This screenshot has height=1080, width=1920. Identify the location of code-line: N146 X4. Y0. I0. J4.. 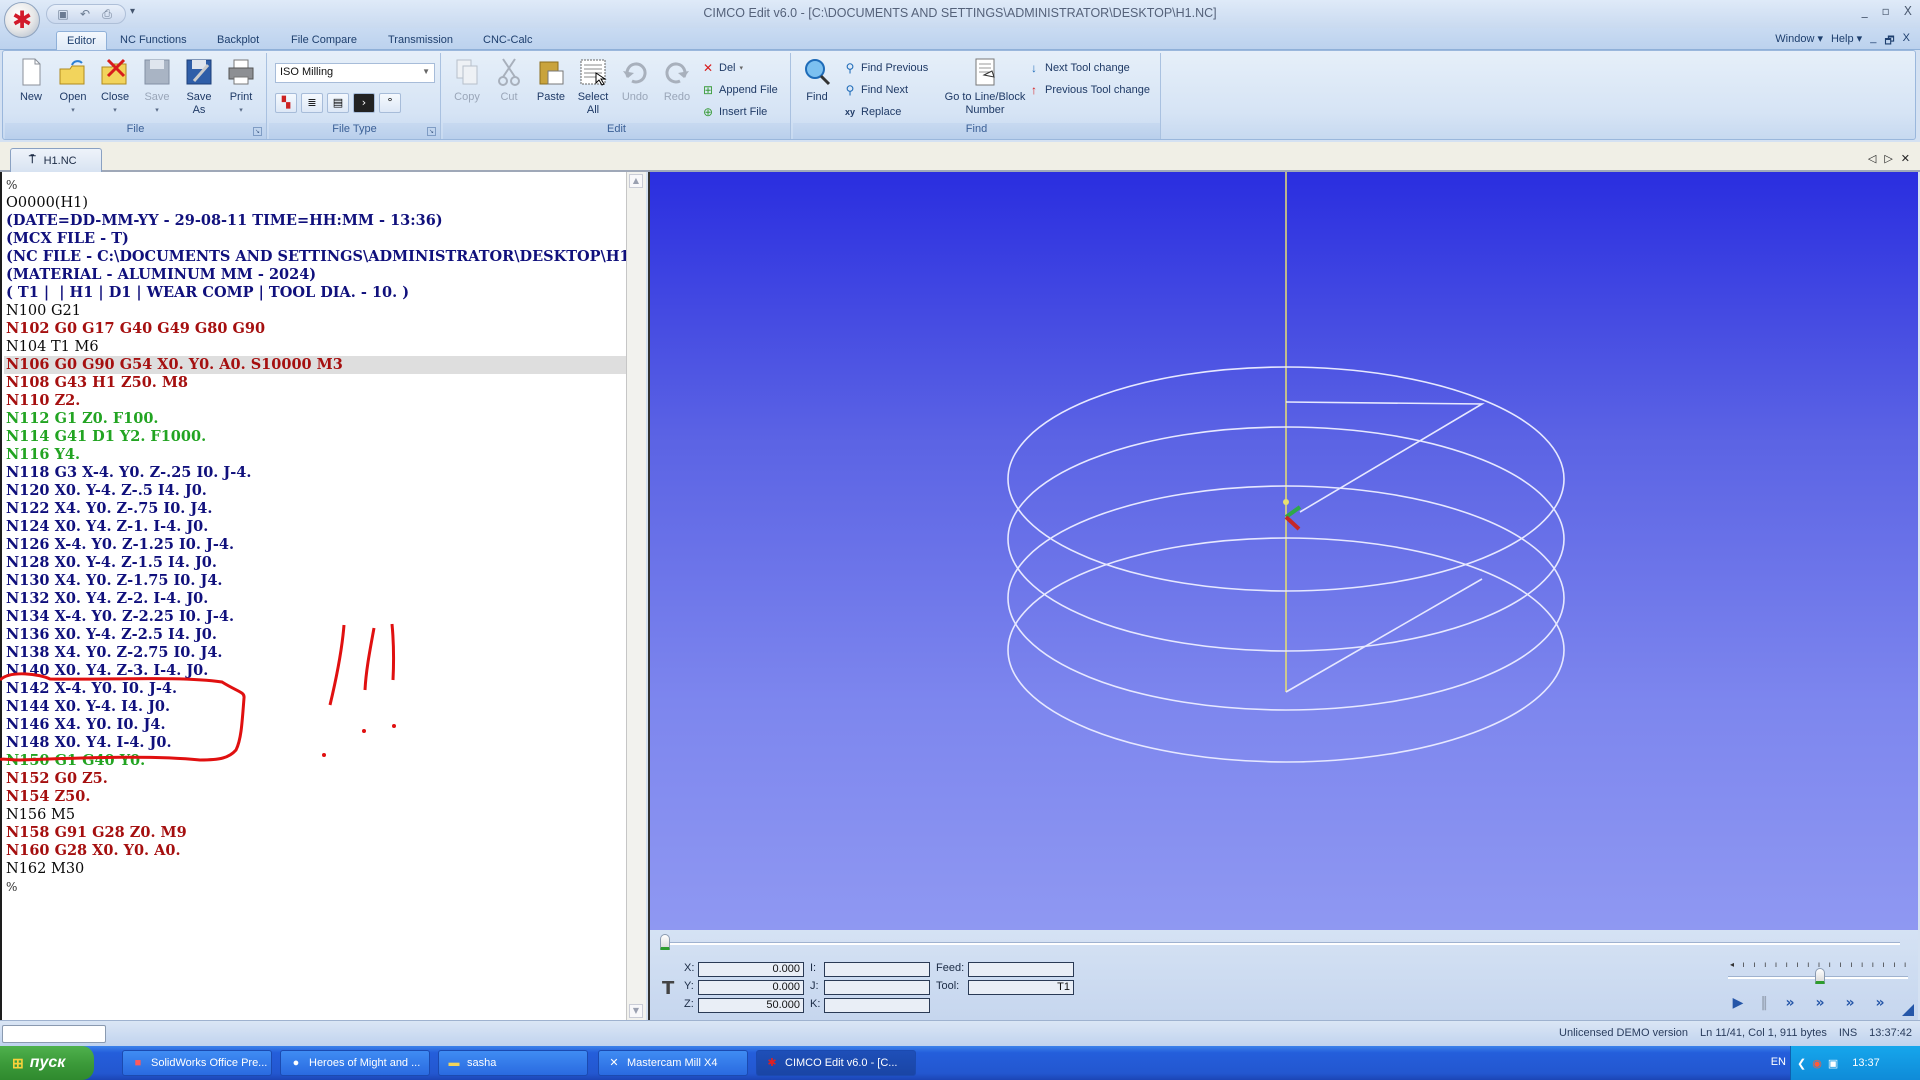
(315, 725).